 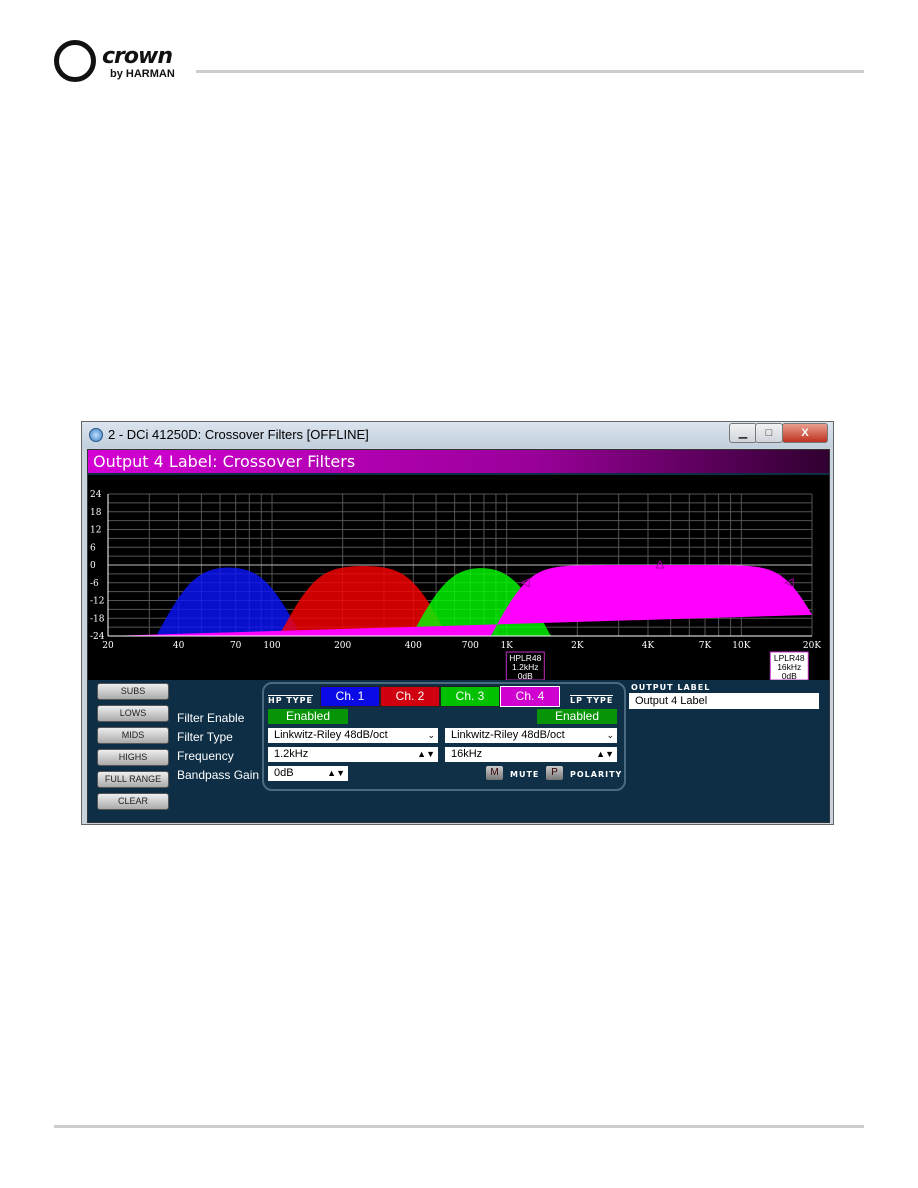 I want to click on preset-button-clear: CLEAR, so click(x=133, y=801).